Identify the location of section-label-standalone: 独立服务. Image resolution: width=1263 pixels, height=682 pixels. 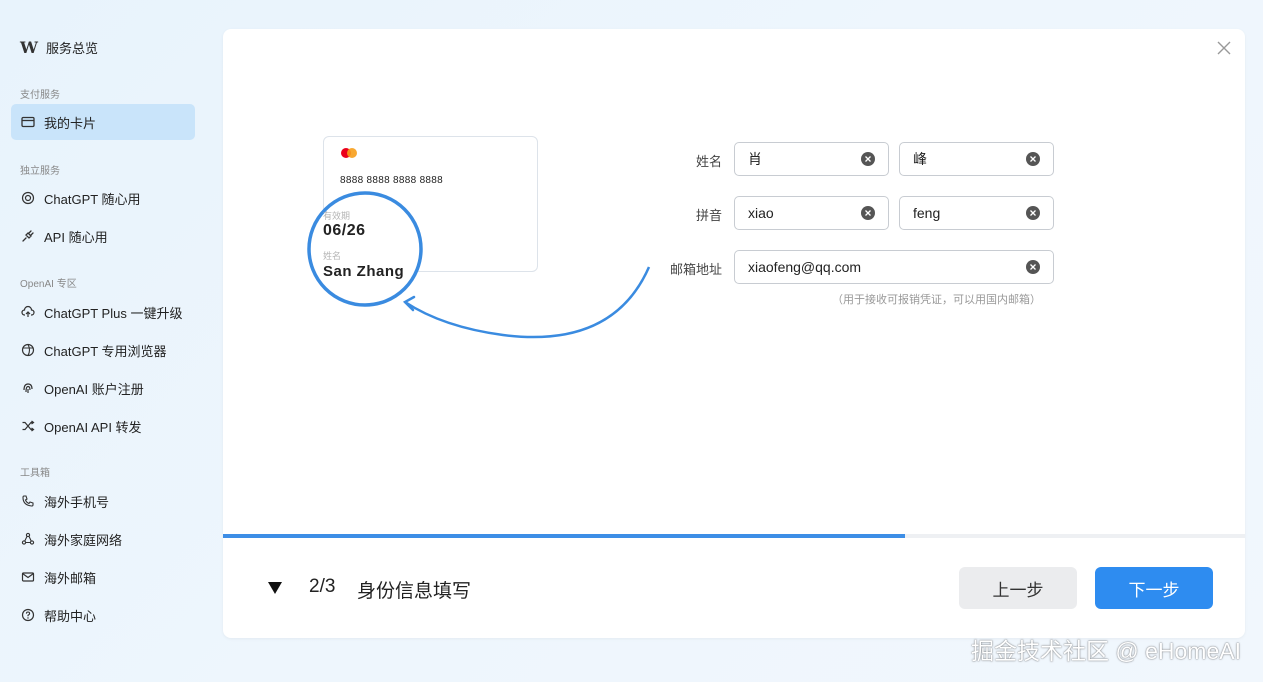
(40, 171).